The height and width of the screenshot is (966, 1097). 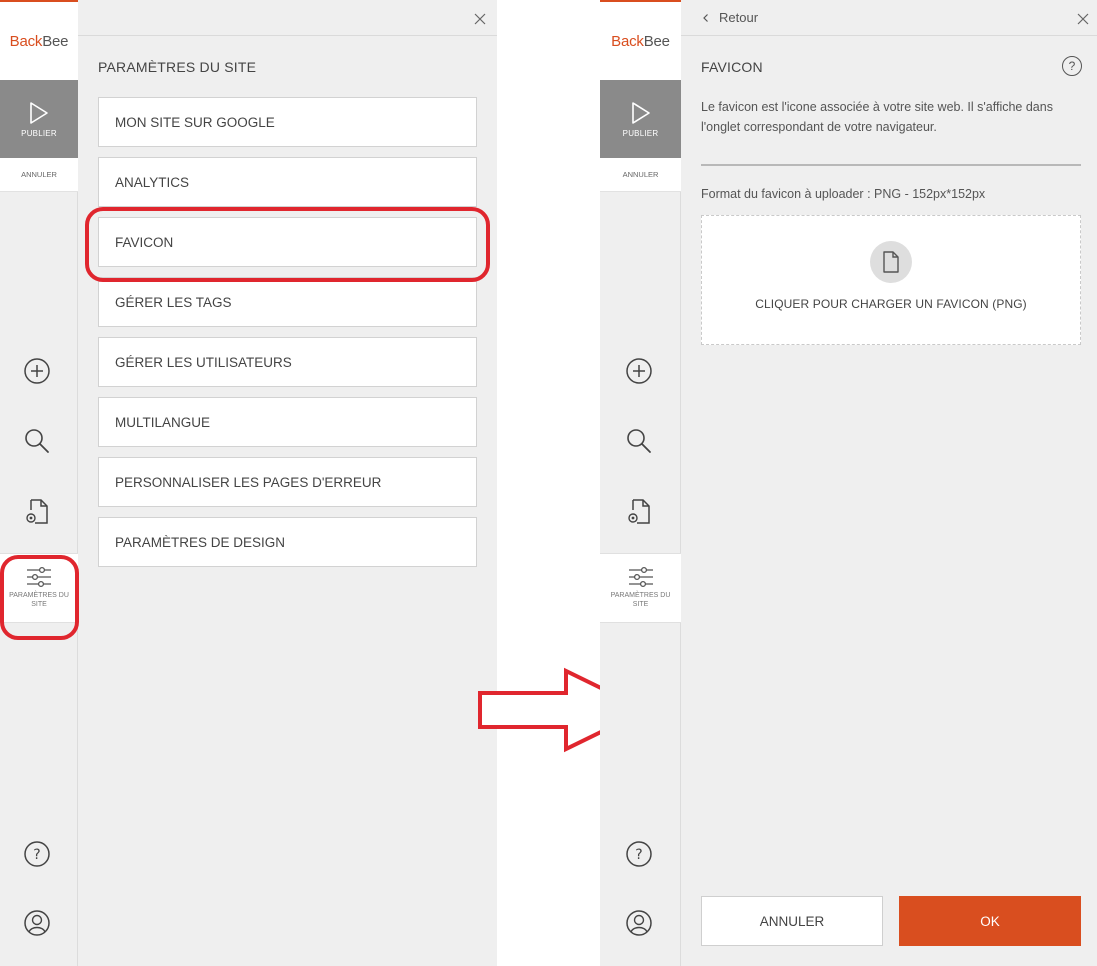 What do you see at coordinates (287, 122) in the screenshot?
I see `menu-item-google: MON SITE SUR GOOGLE` at bounding box center [287, 122].